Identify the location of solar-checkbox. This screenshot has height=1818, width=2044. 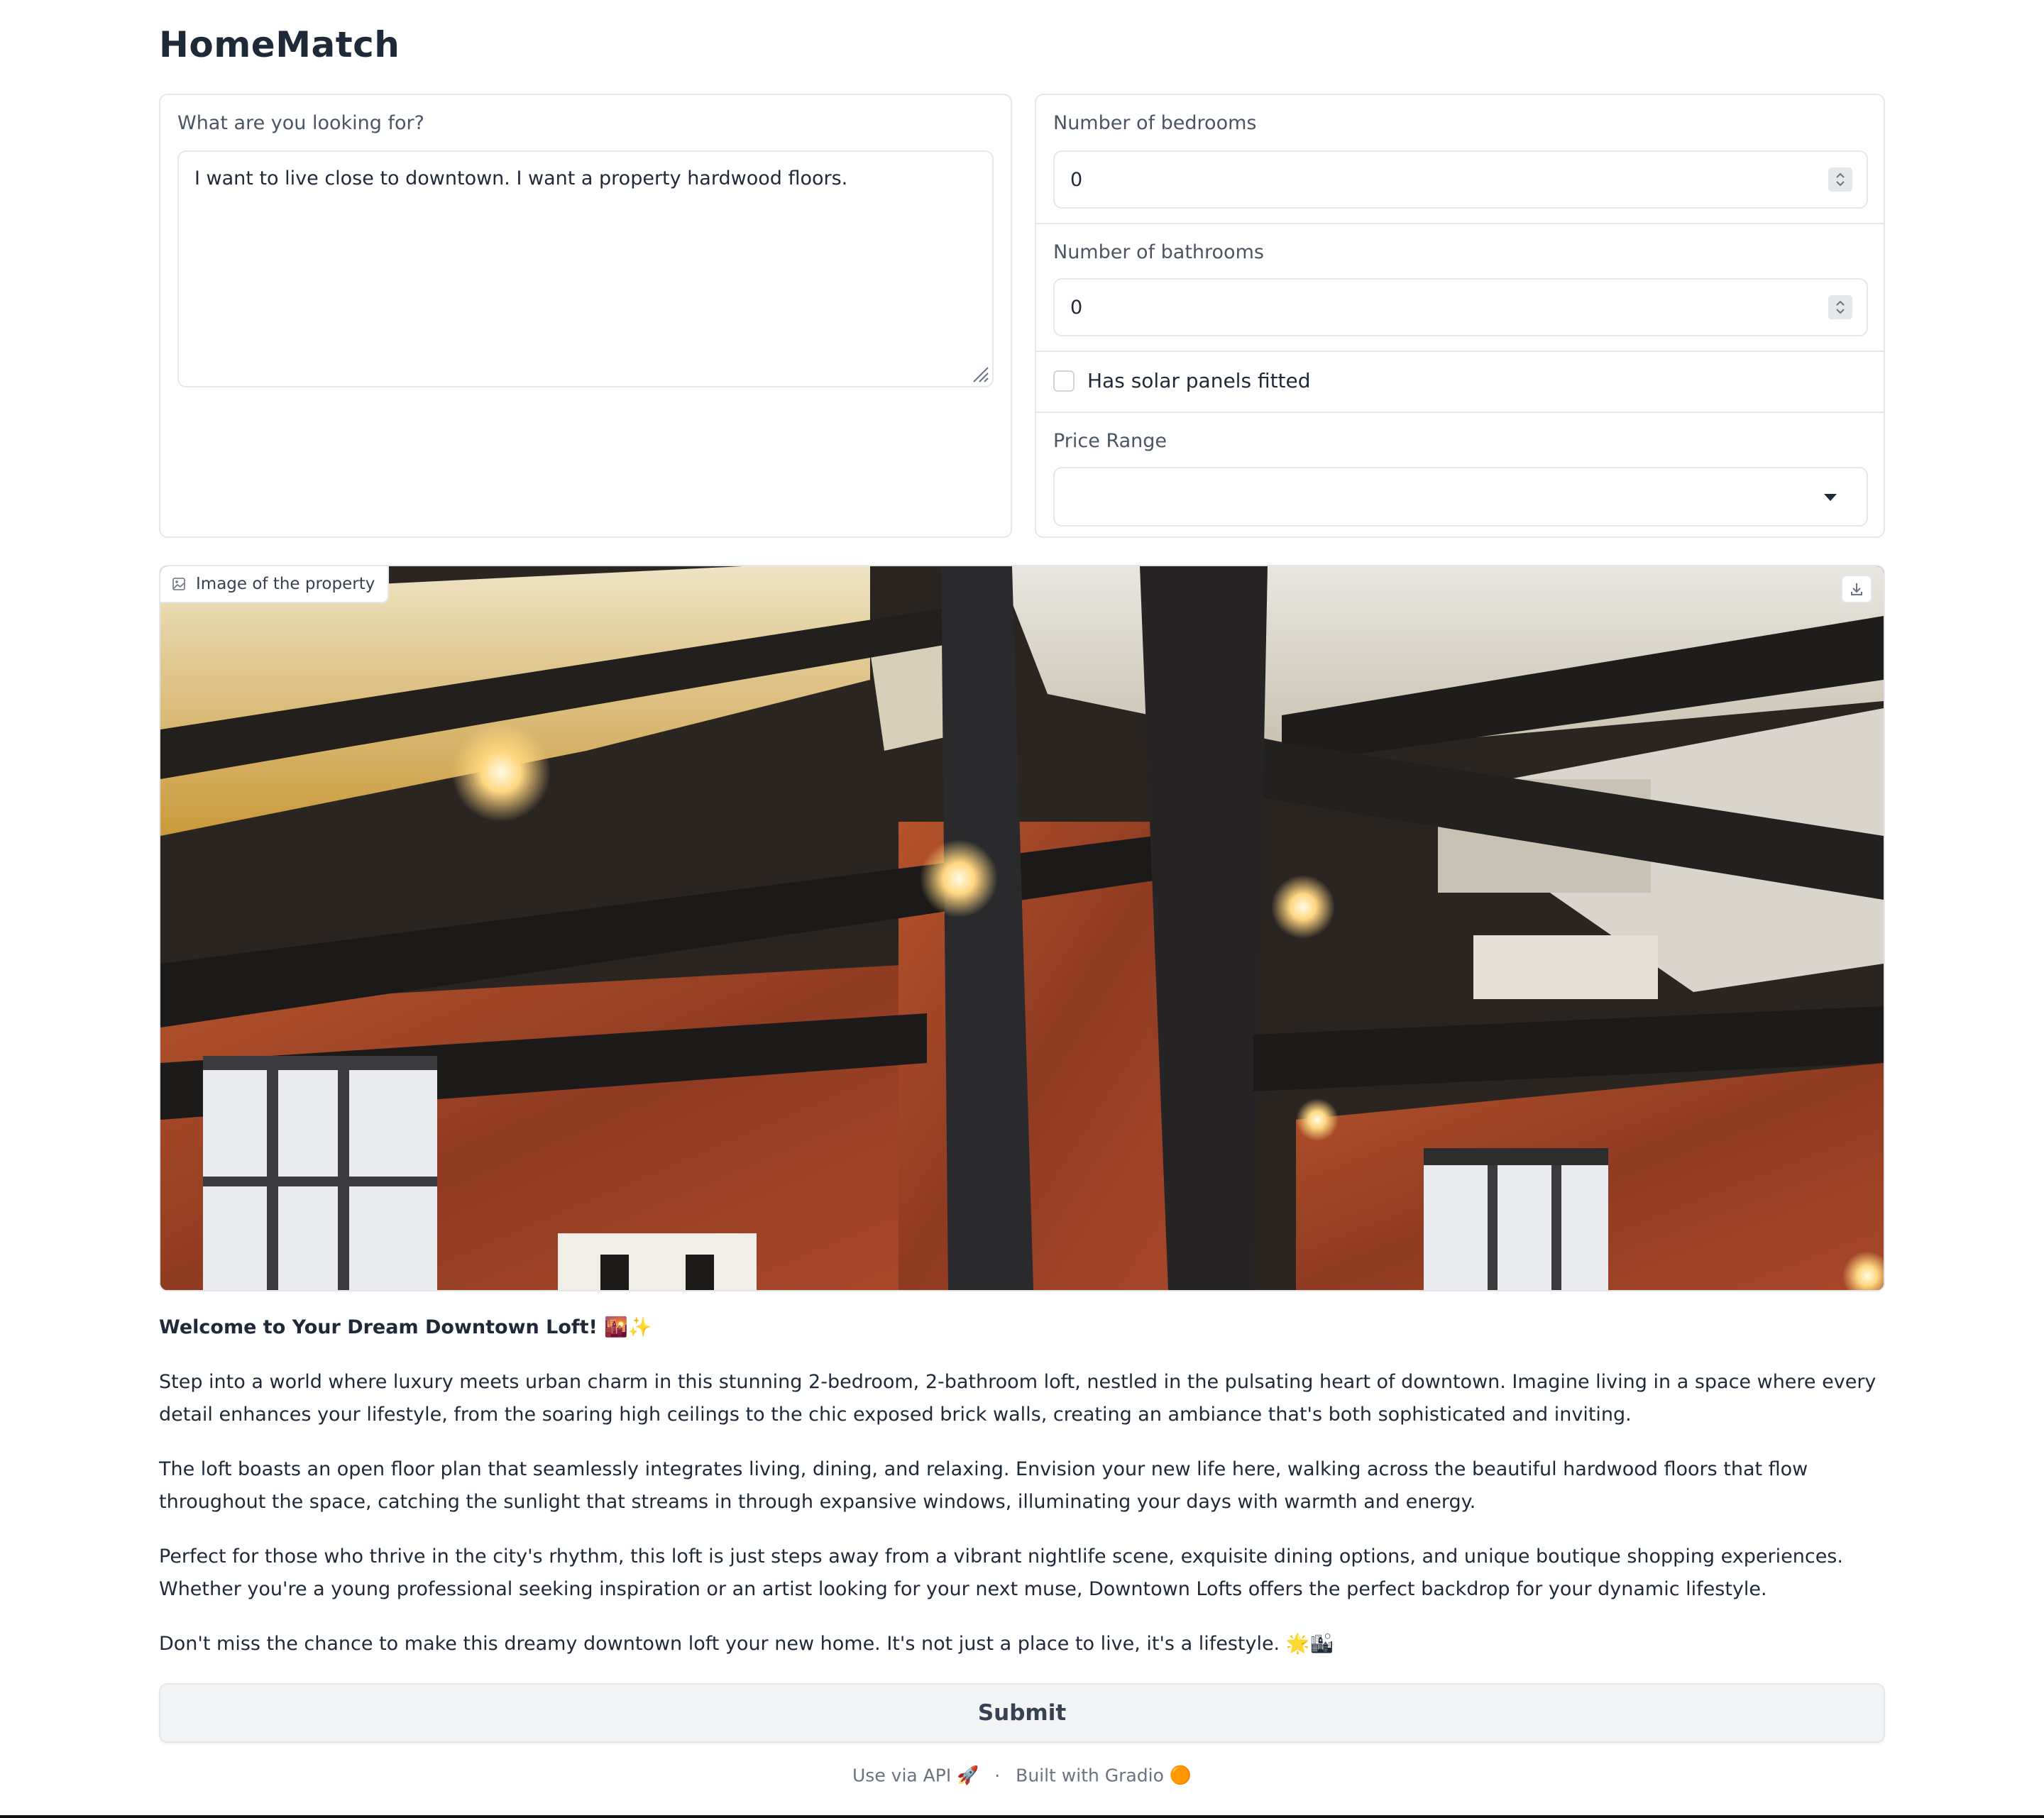
(1064, 381).